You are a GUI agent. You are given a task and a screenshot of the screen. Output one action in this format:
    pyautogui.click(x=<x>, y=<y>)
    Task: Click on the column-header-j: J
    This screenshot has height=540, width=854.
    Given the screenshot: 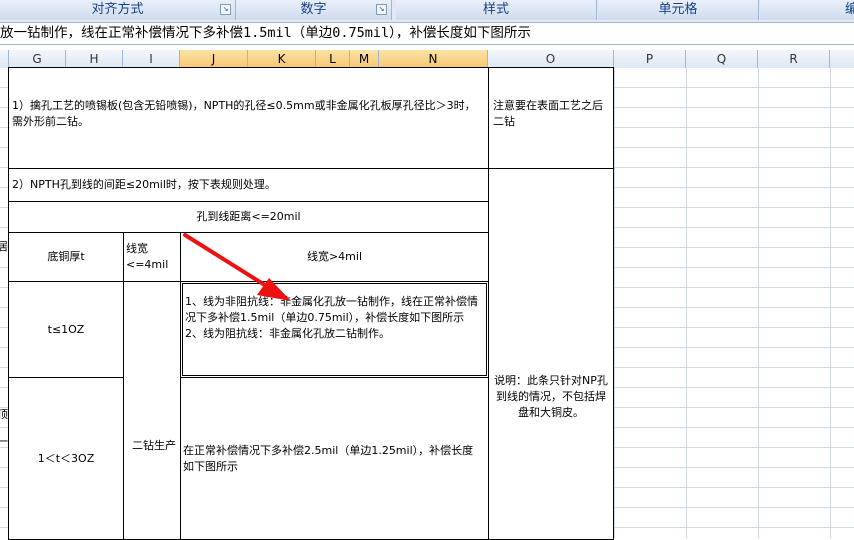 What is the action you would take?
    pyautogui.click(x=214, y=59)
    